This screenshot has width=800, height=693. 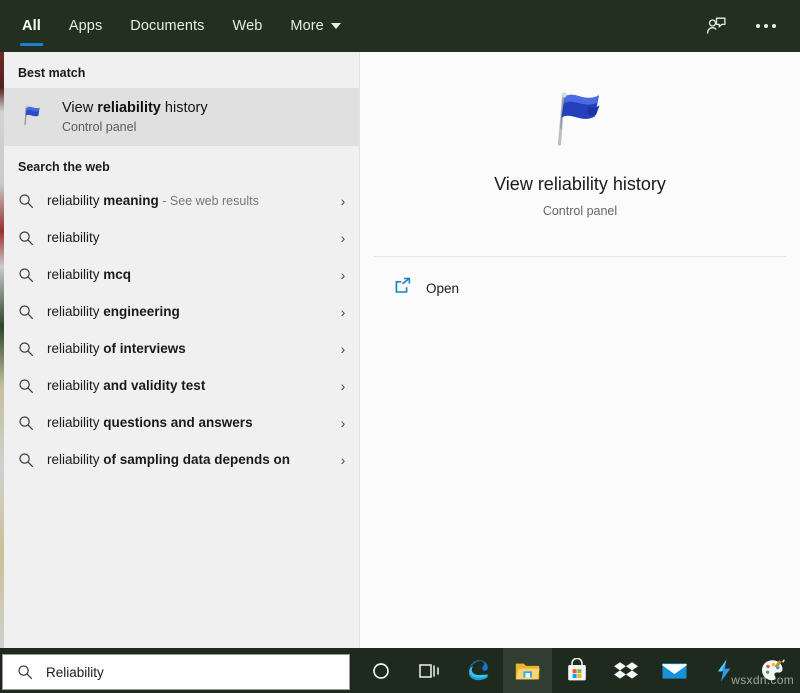 I want to click on best-match-heading: Best match, so click(x=52, y=73).